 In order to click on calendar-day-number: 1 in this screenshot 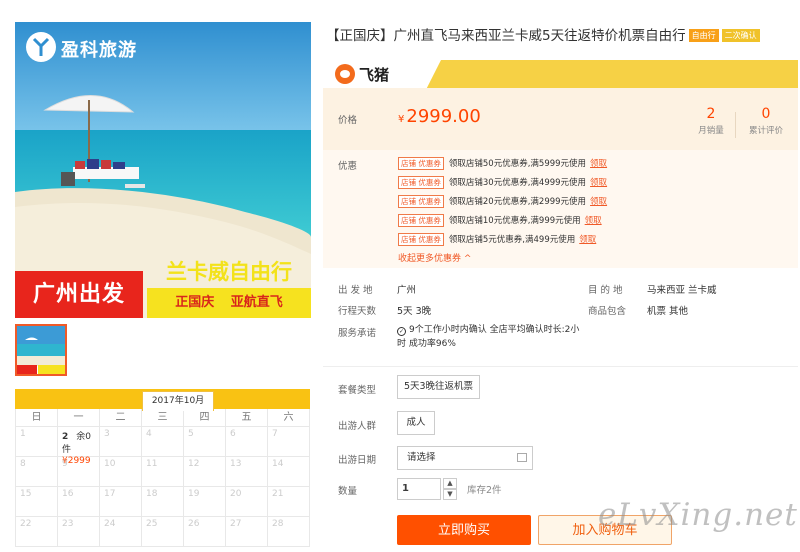, I will do `click(23, 434)`.